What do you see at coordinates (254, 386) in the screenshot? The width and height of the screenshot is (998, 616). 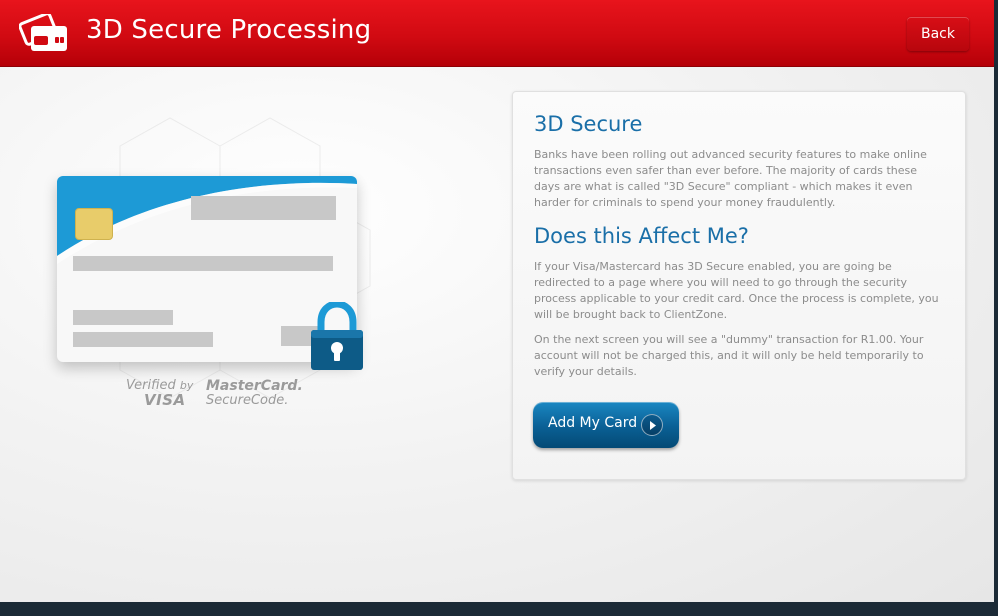 I see `mastercard-text: MasterCard.` at bounding box center [254, 386].